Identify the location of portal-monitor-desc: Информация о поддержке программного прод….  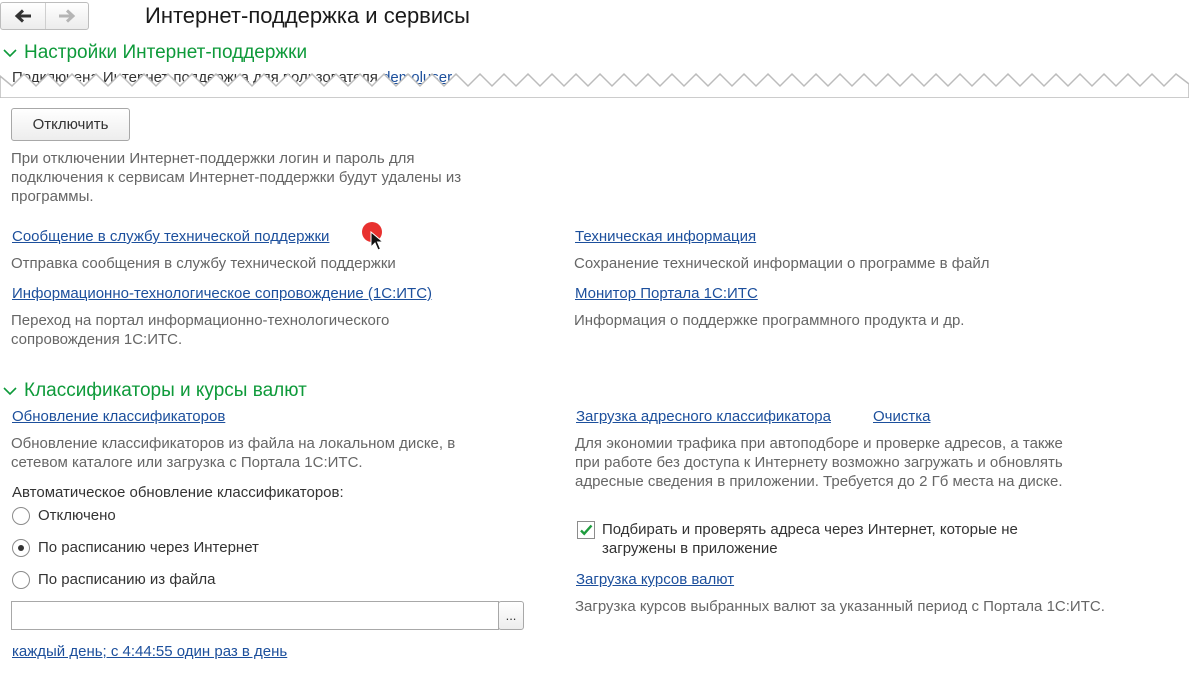
(769, 320).